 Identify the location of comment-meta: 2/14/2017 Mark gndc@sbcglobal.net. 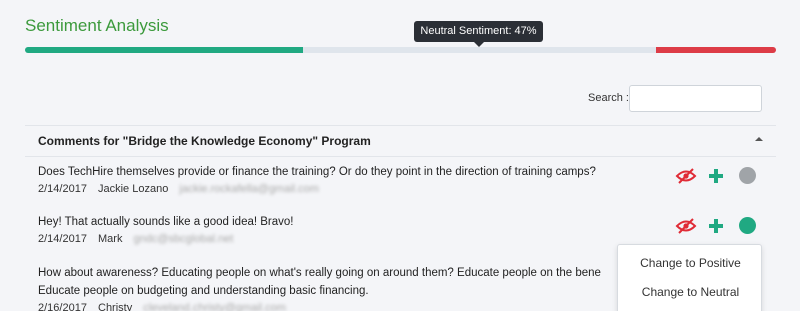
(338, 239).